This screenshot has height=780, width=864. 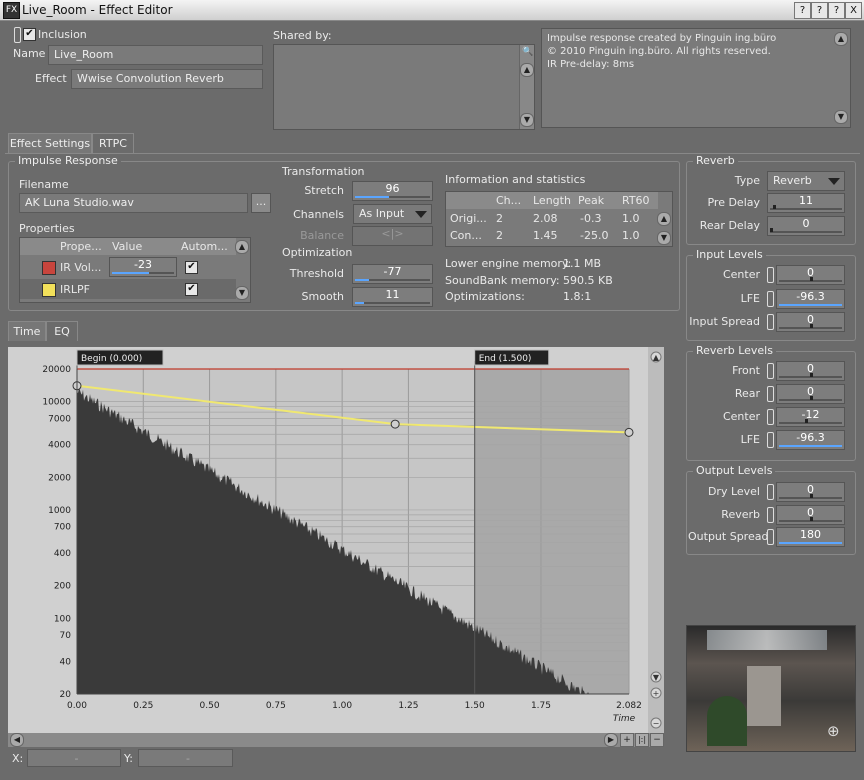 I want to click on filename-field: AK Luna Studio.wav, so click(x=133, y=203).